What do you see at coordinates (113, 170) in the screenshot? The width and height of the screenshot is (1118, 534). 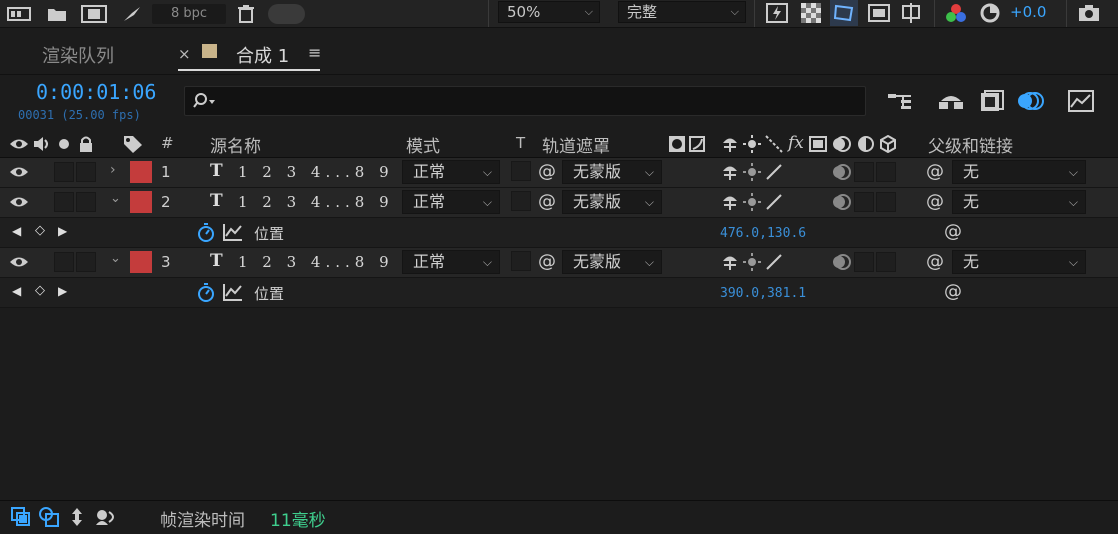 I see `expand-chevron-icon: ›` at bounding box center [113, 170].